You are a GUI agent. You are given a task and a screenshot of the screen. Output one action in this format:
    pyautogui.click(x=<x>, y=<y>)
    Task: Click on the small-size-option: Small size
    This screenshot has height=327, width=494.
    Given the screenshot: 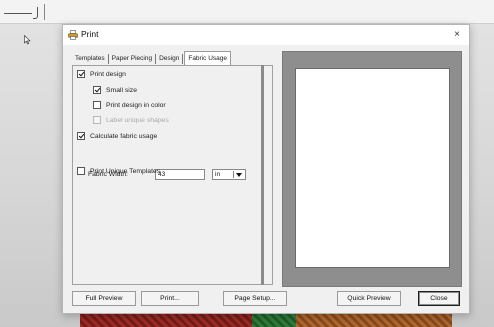 What is the action you would take?
    pyautogui.click(x=115, y=90)
    